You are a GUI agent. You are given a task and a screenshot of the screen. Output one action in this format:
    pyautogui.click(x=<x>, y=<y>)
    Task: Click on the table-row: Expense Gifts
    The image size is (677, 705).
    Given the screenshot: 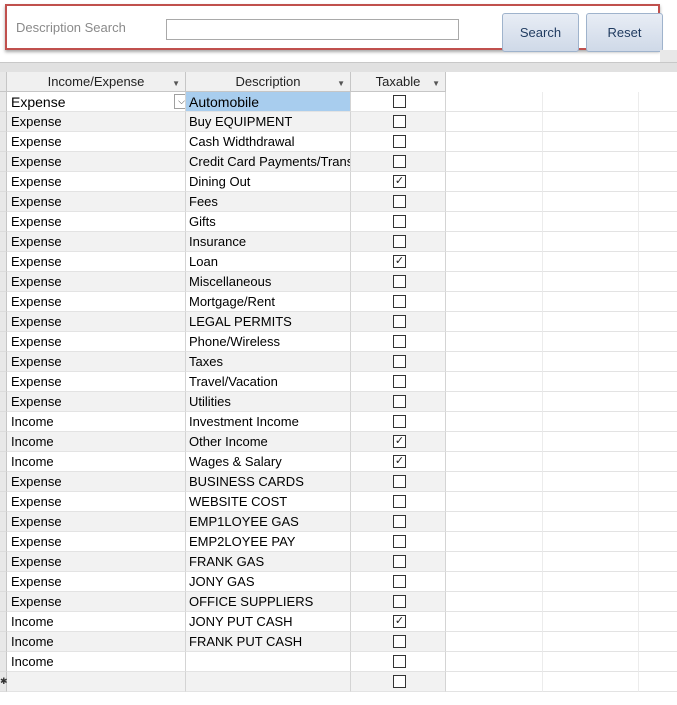 What is the action you would take?
    pyautogui.click(x=338, y=222)
    